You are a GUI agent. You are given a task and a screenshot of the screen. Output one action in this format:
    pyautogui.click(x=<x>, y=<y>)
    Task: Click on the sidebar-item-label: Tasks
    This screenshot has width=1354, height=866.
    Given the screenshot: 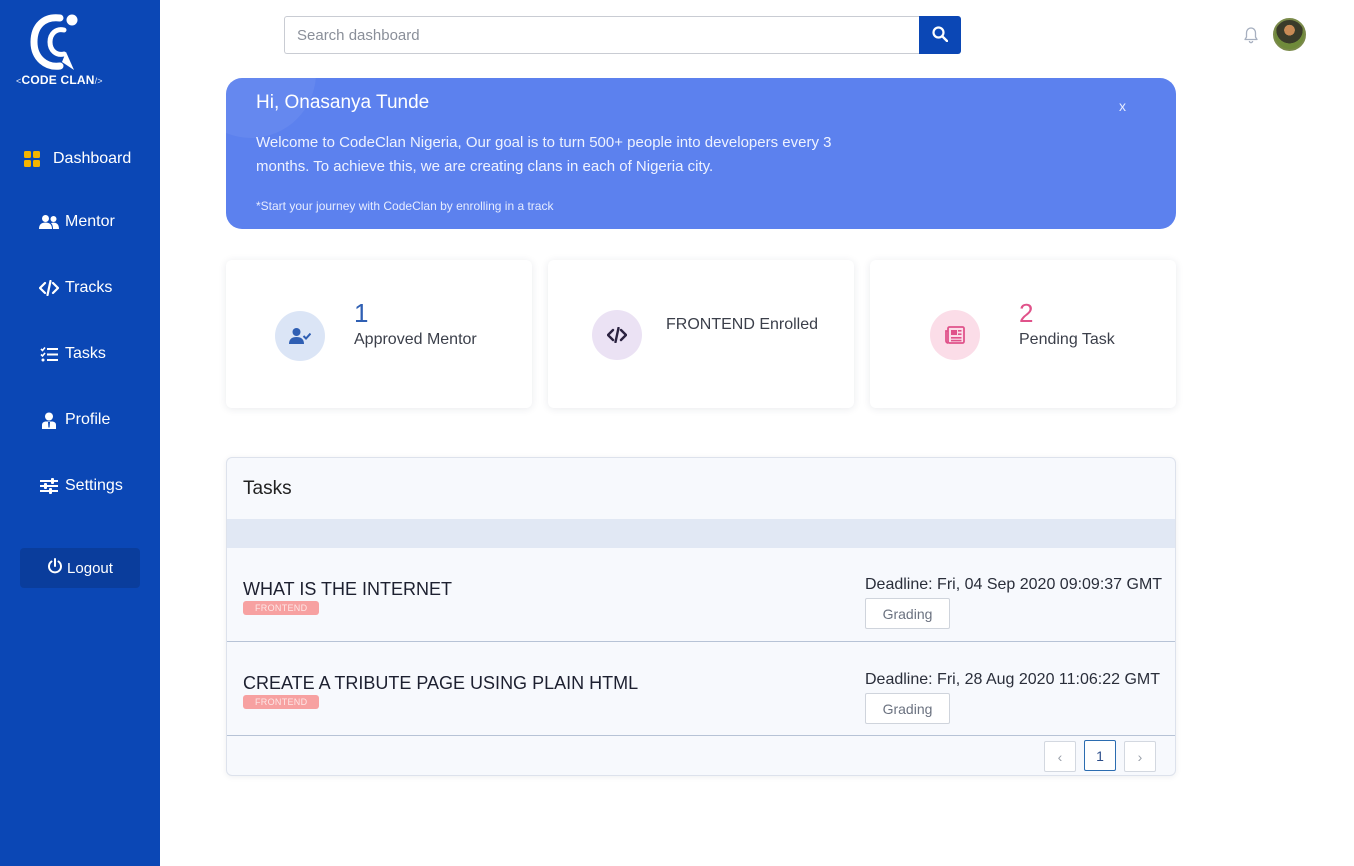 What is the action you would take?
    pyautogui.click(x=85, y=353)
    